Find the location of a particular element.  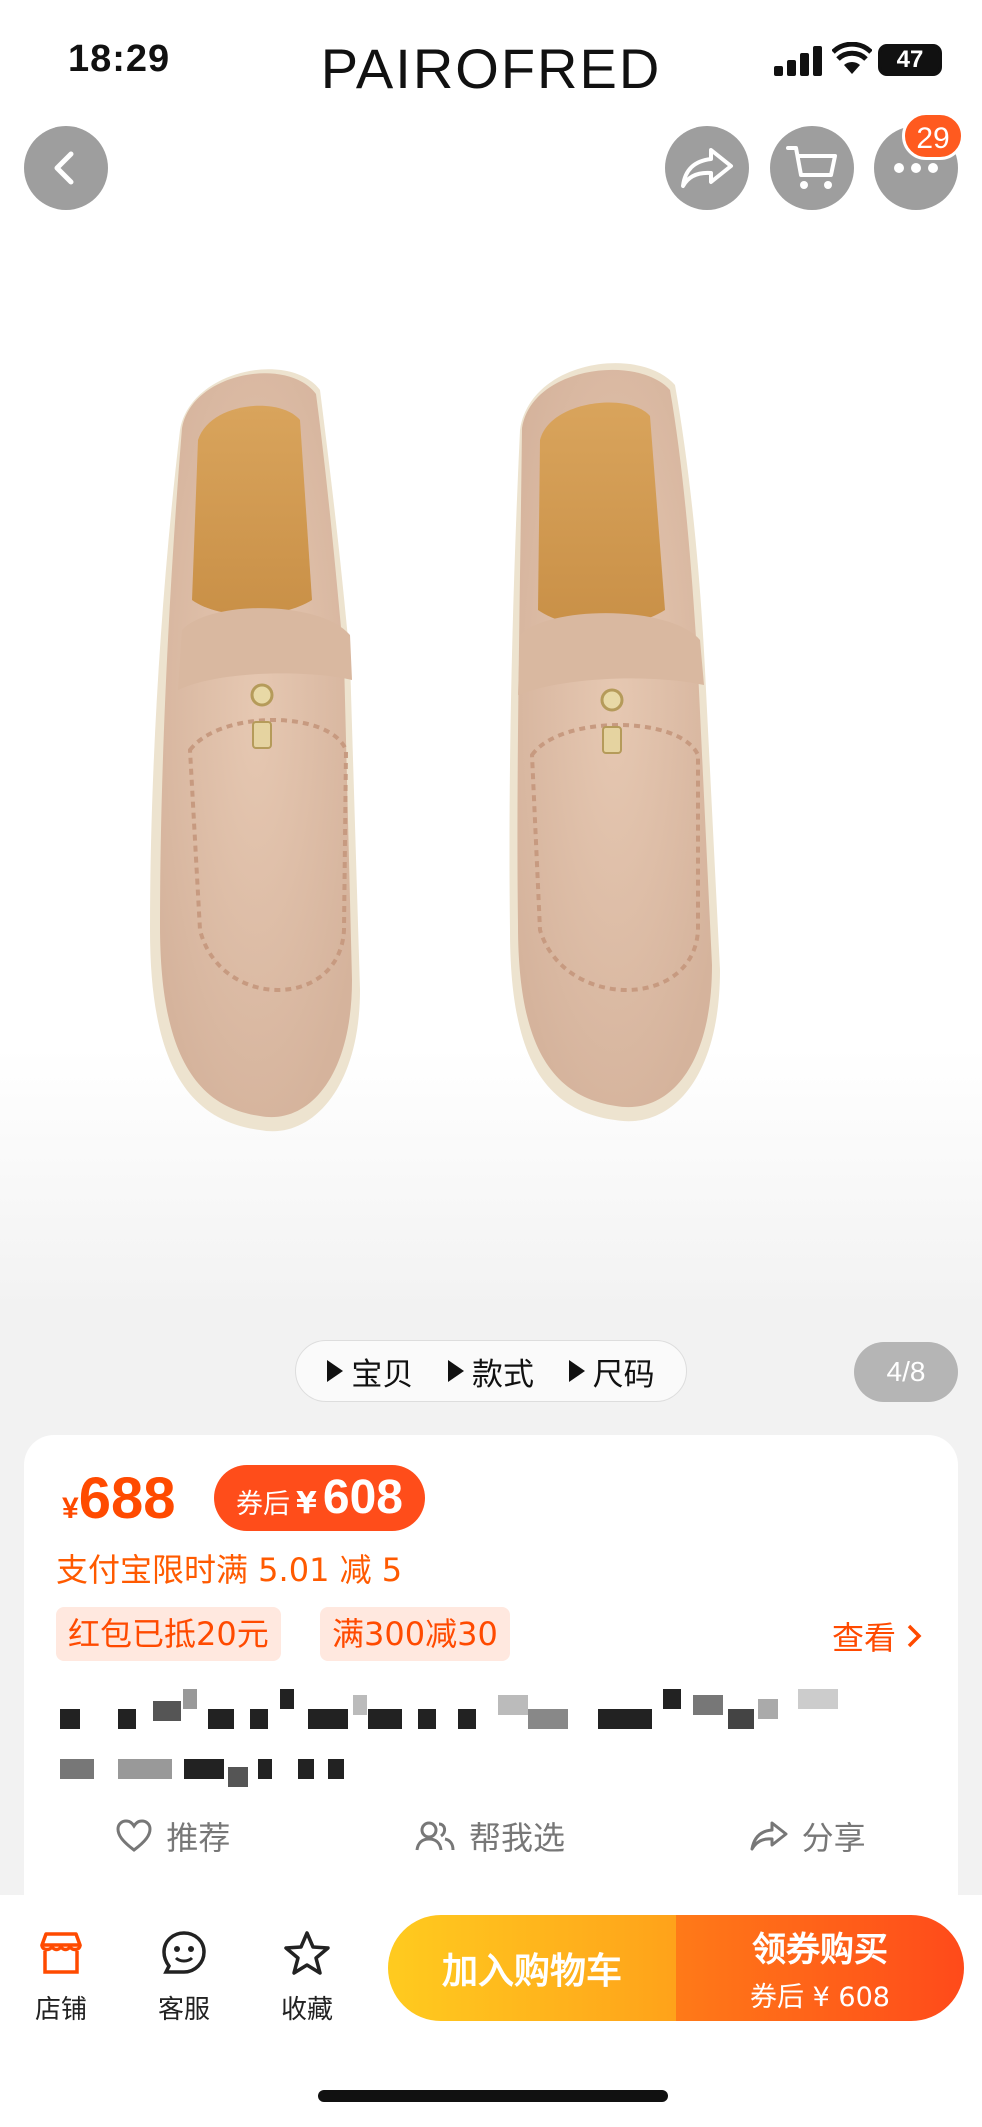

status-bar: 18:29 PAIROFRED 47 is located at coordinates (491, 60).